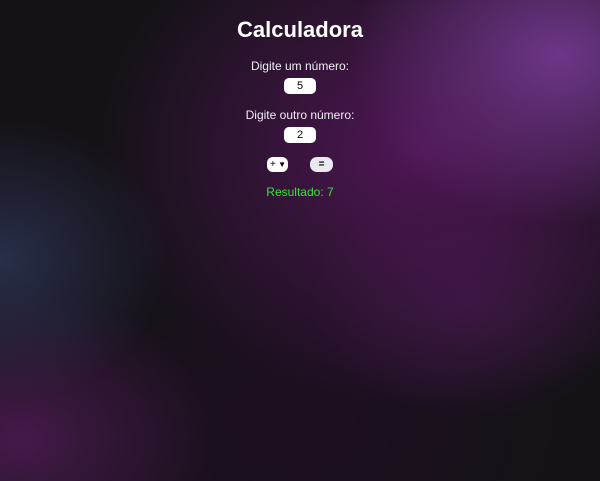  Describe the element at coordinates (300, 86) in the screenshot. I see `first-number-input` at that location.